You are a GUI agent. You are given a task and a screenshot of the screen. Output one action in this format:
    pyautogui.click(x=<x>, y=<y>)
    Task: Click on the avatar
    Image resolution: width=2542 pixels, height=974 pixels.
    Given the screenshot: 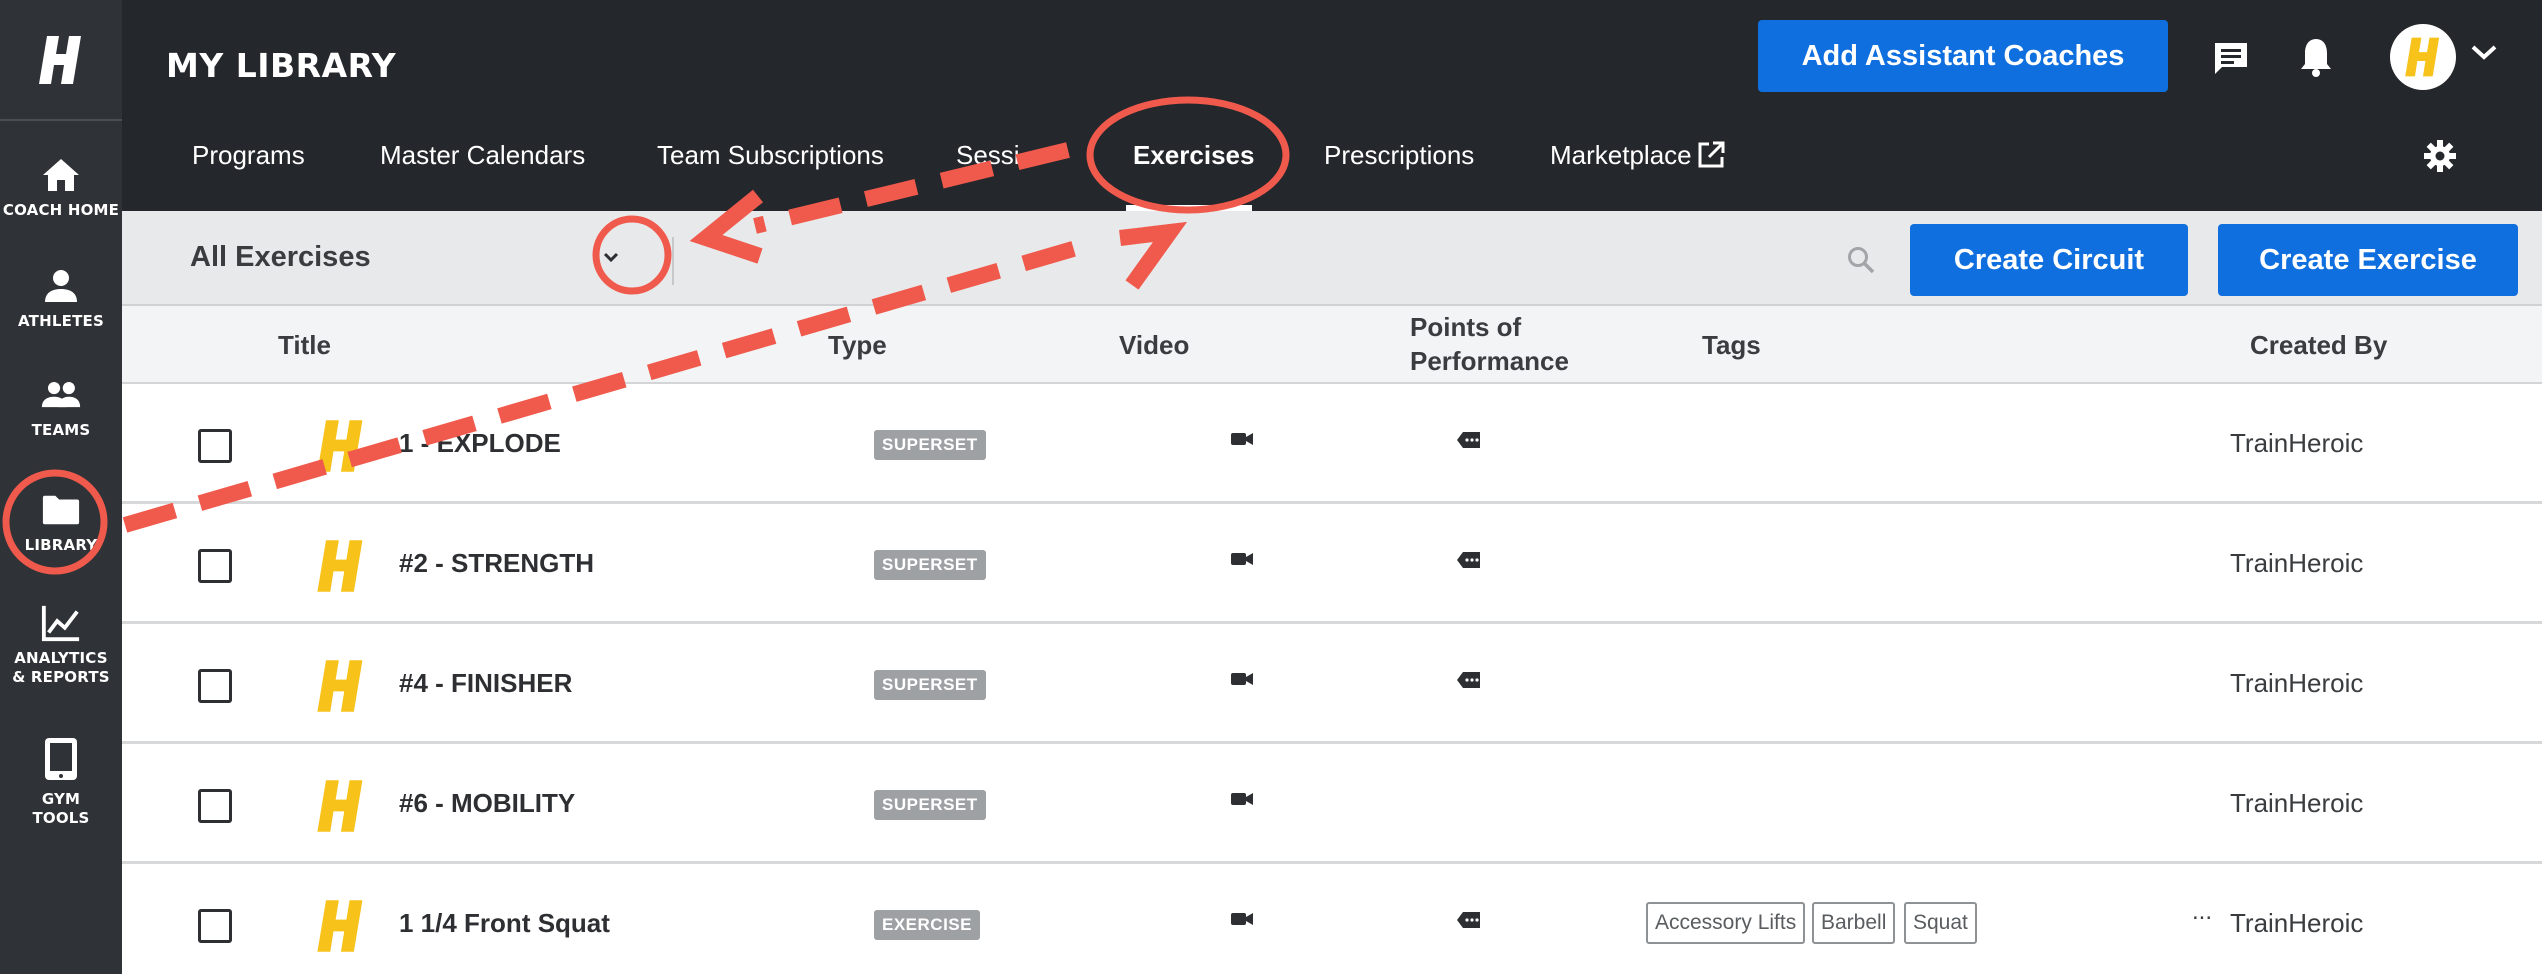 What is the action you would take?
    pyautogui.click(x=2423, y=57)
    